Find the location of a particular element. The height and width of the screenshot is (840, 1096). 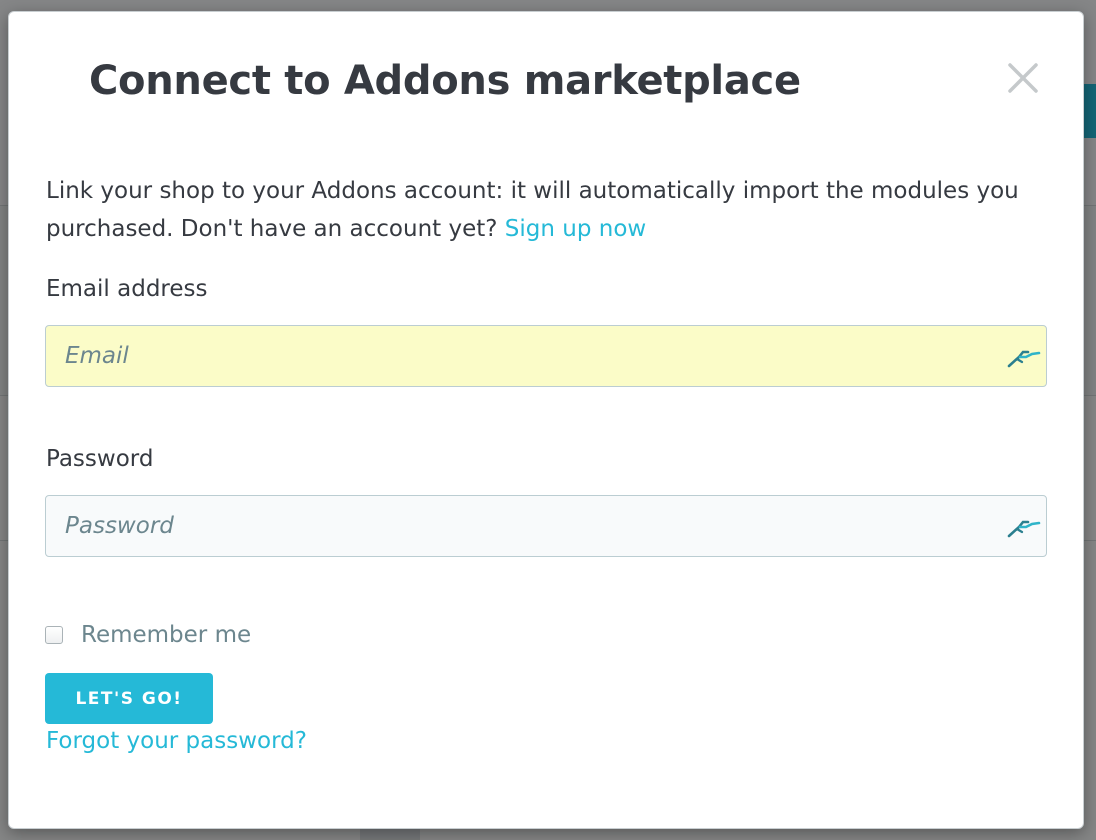

password-field-wrapper is located at coordinates (546, 526).